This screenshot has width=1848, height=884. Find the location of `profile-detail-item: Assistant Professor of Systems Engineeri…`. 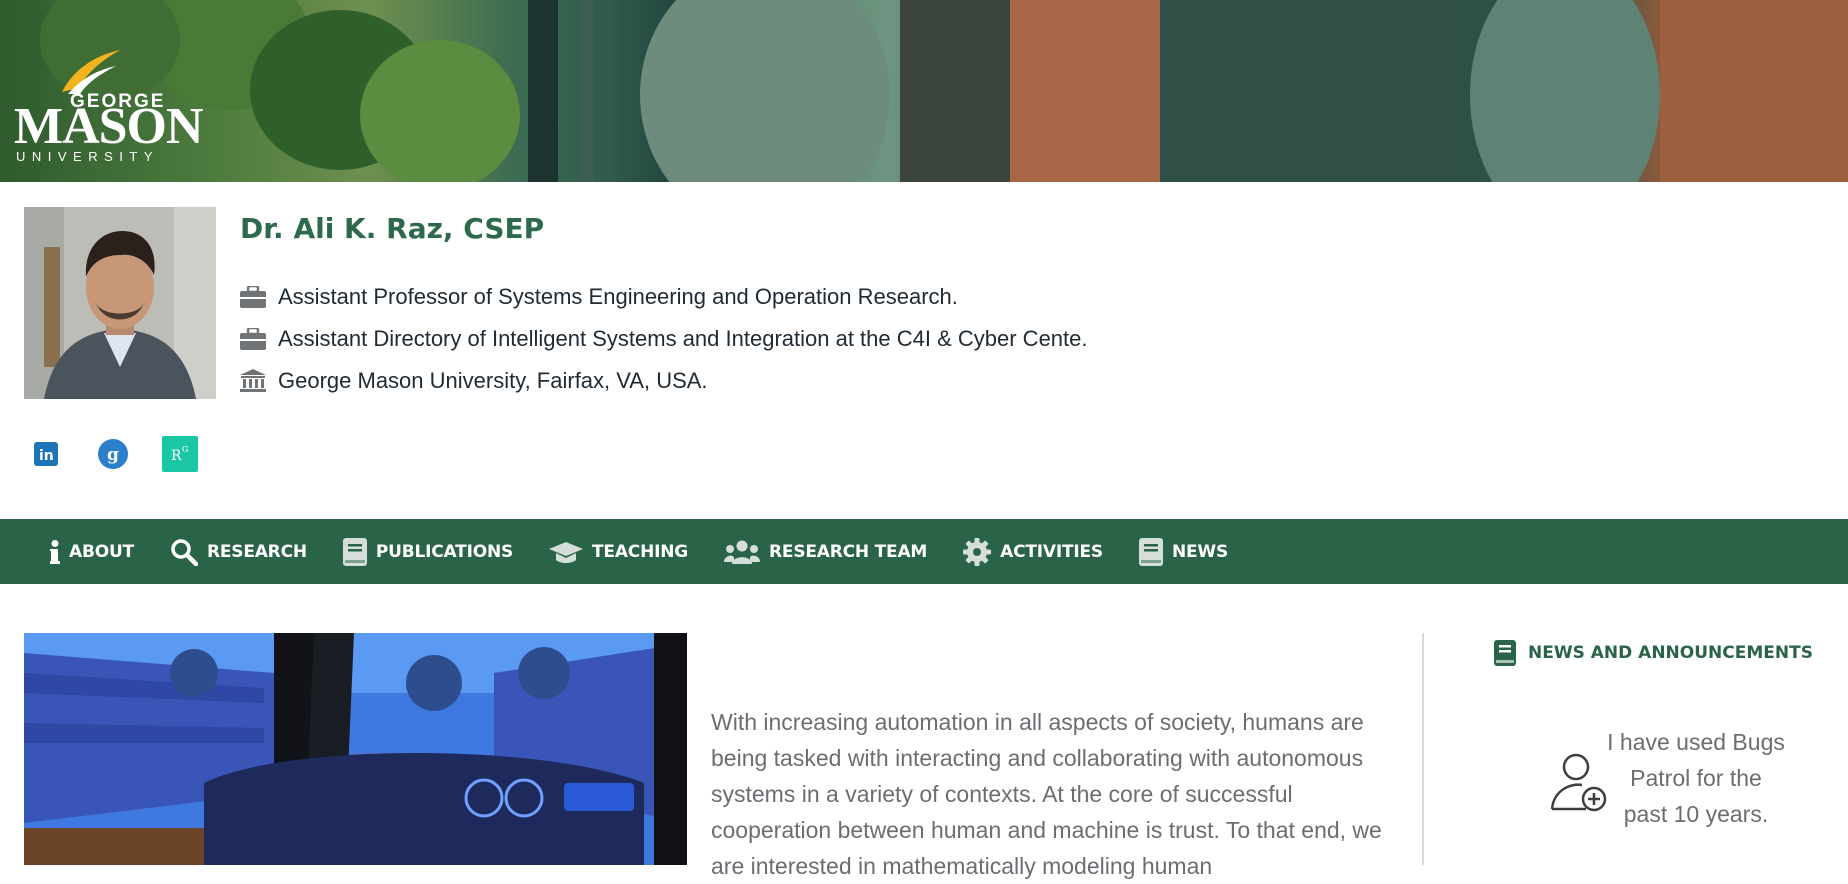

profile-detail-item: Assistant Professor of Systems Engineeri… is located at coordinates (664, 297).